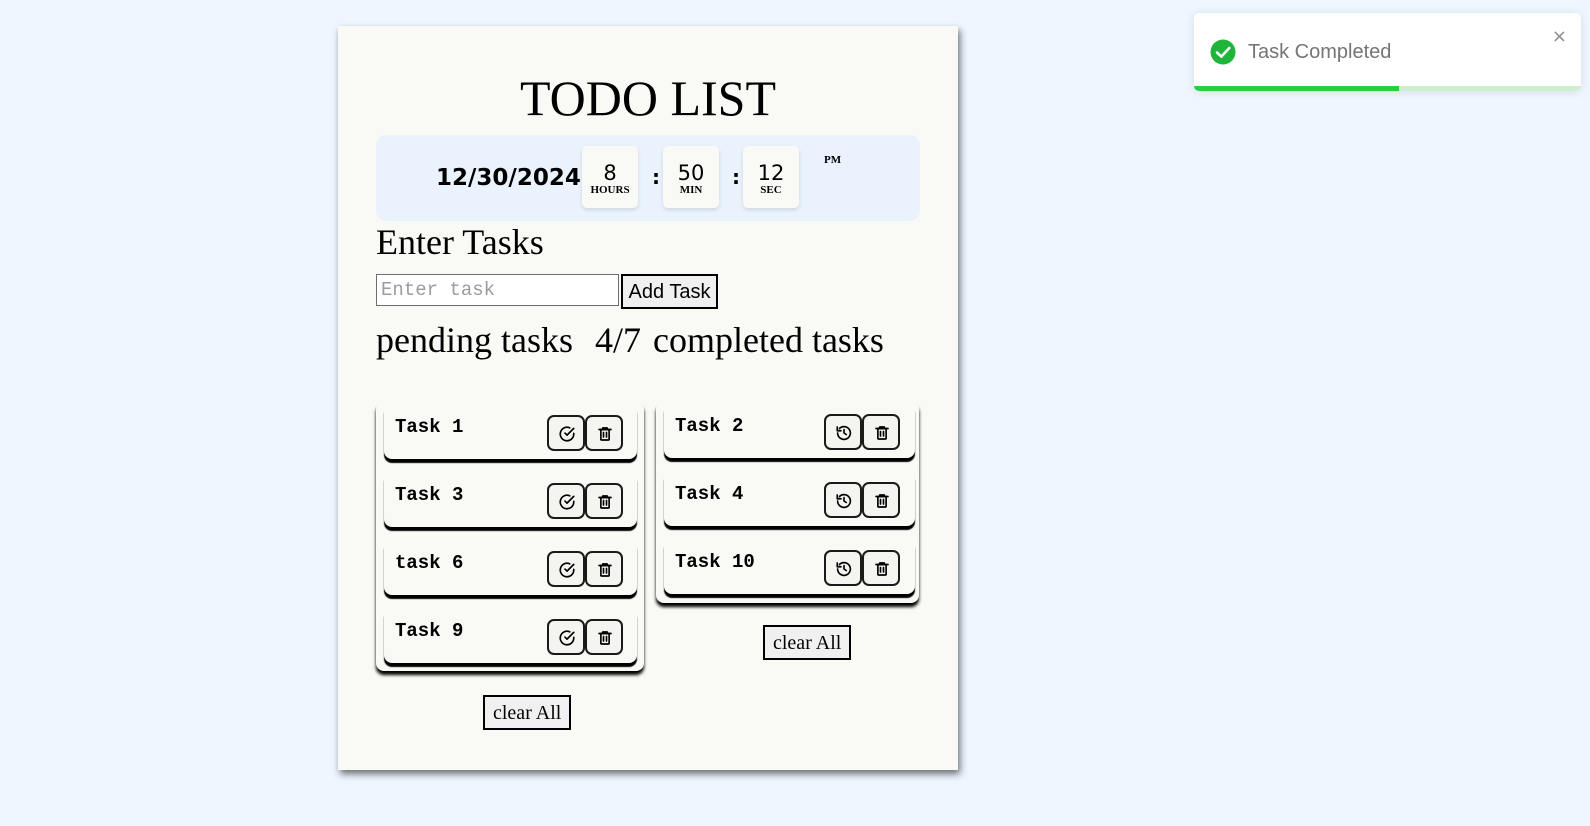 The image size is (1590, 826). I want to click on clock-hours-box: 8 HOURS, so click(610, 177).